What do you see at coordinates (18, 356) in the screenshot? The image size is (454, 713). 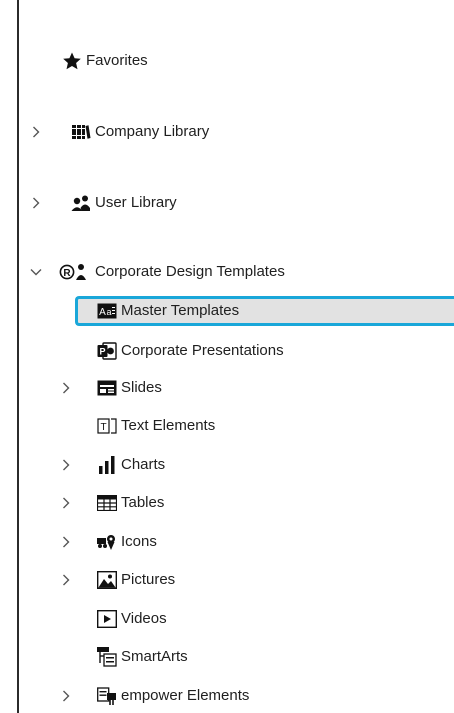 I see `panel-divider` at bounding box center [18, 356].